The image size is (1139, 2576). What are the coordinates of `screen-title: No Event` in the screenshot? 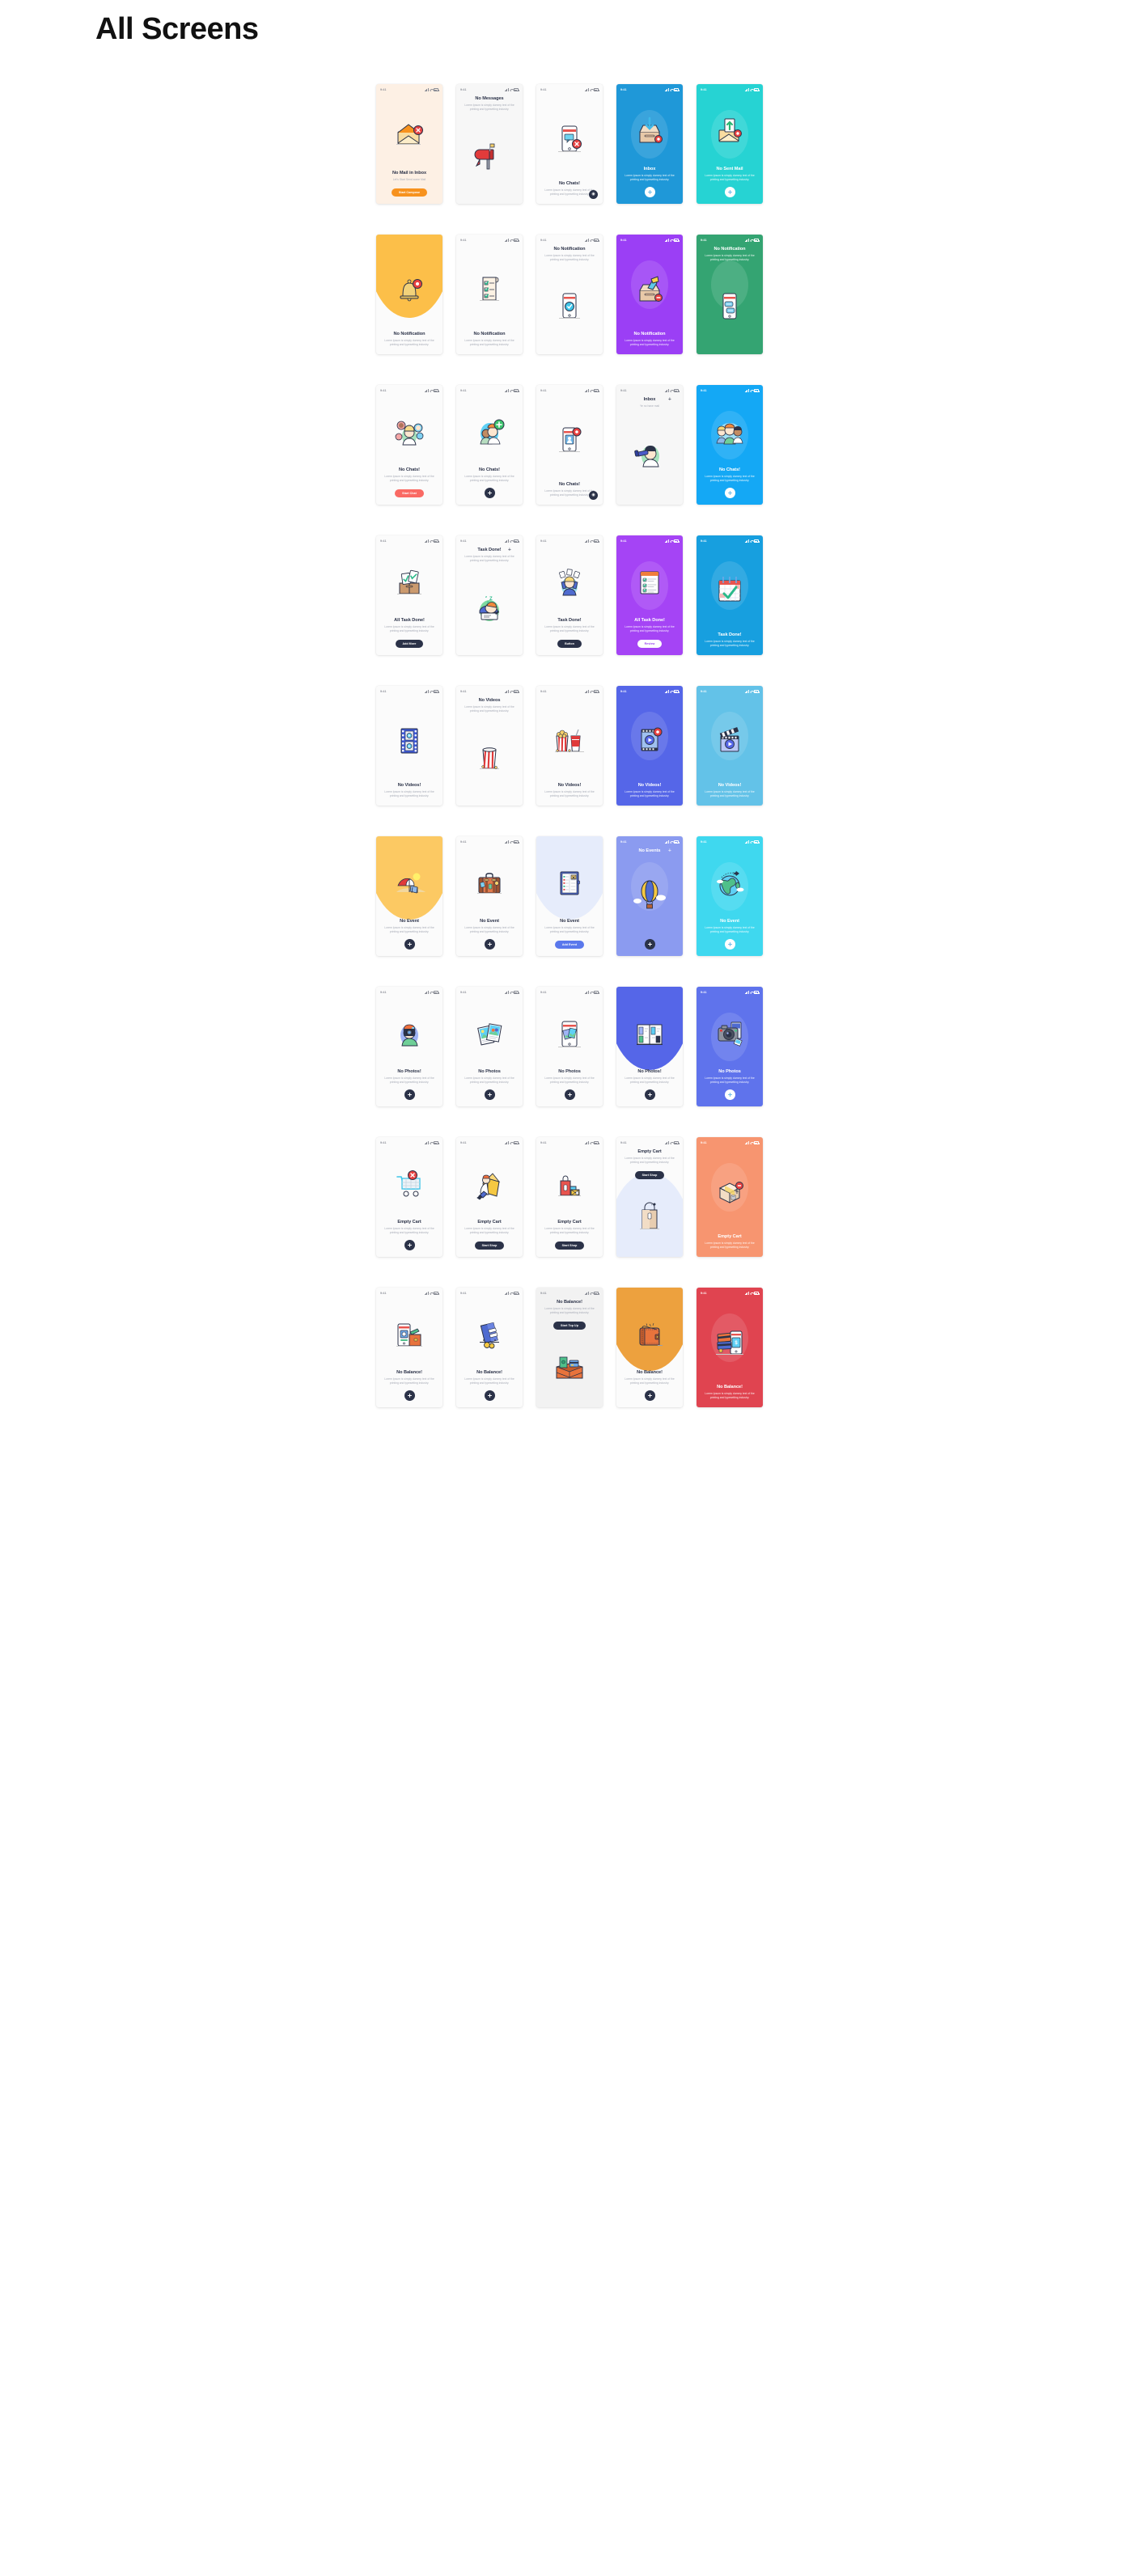 It's located at (729, 921).